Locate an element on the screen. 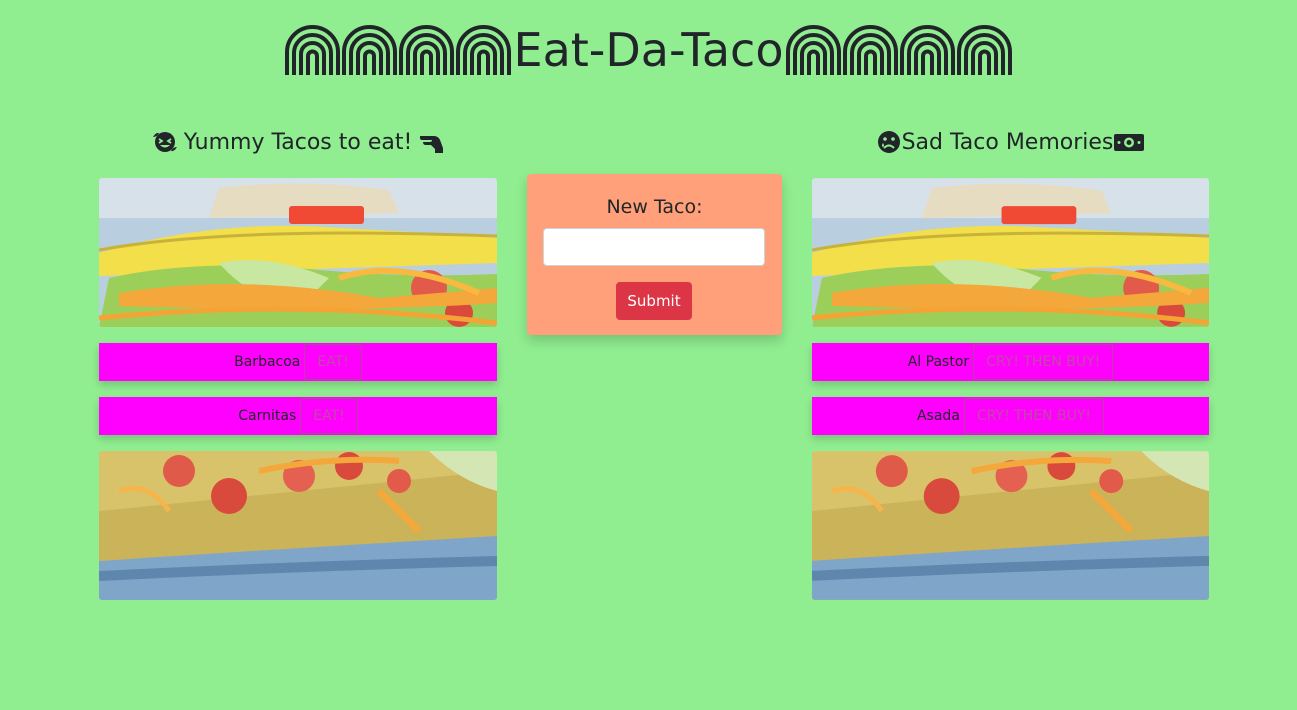 Image resolution: width=1297 pixels, height=710 pixels. header-arches-right is located at coordinates (899, 50).